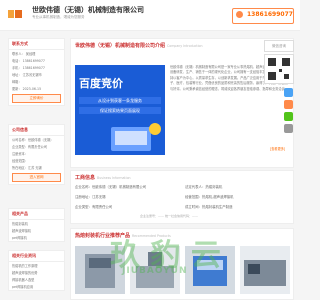  I want to click on industry-news-title: 相关行业资讯, so click(36, 256).